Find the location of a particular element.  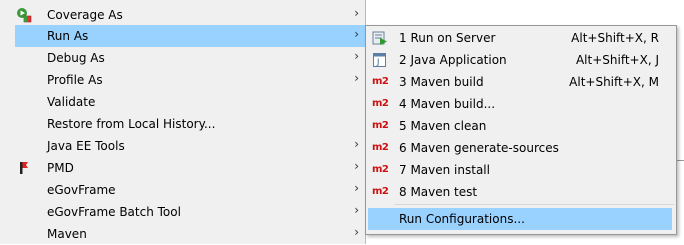

menu-item-egovframe: eGovFrame › is located at coordinates (186, 190).